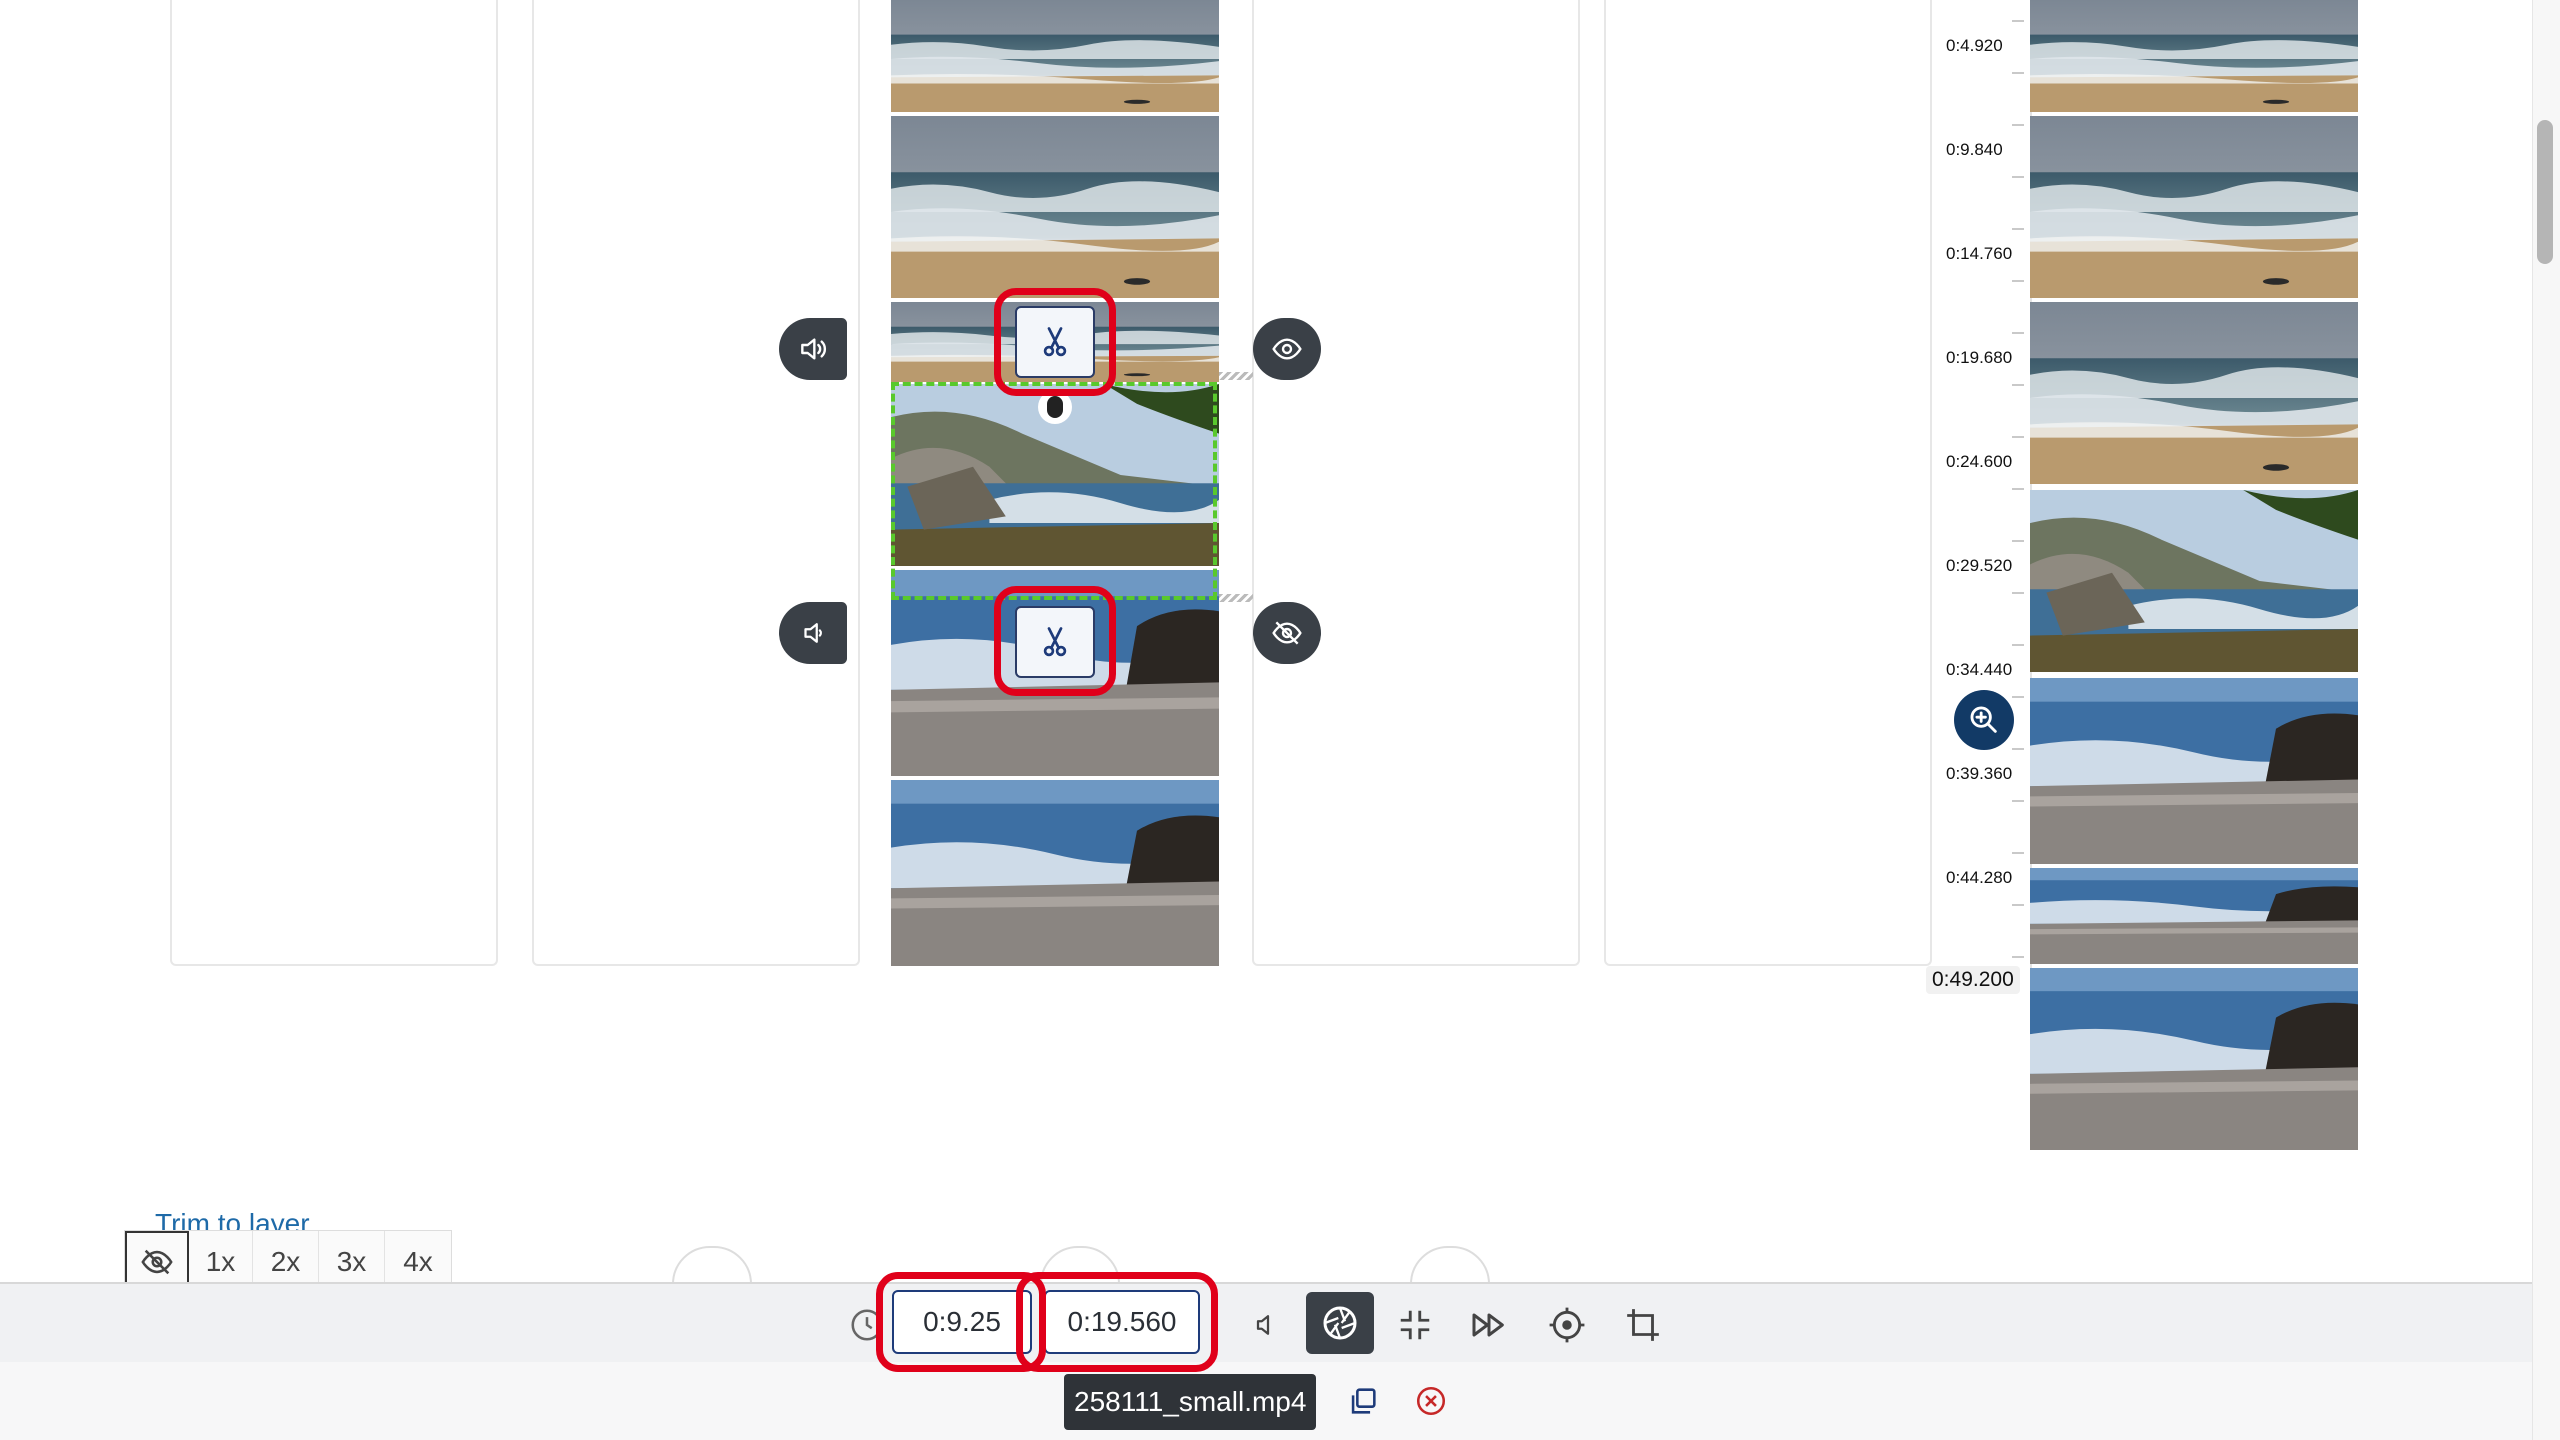  What do you see at coordinates (1979, 253) in the screenshot?
I see `ruler-label: 0:14.760` at bounding box center [1979, 253].